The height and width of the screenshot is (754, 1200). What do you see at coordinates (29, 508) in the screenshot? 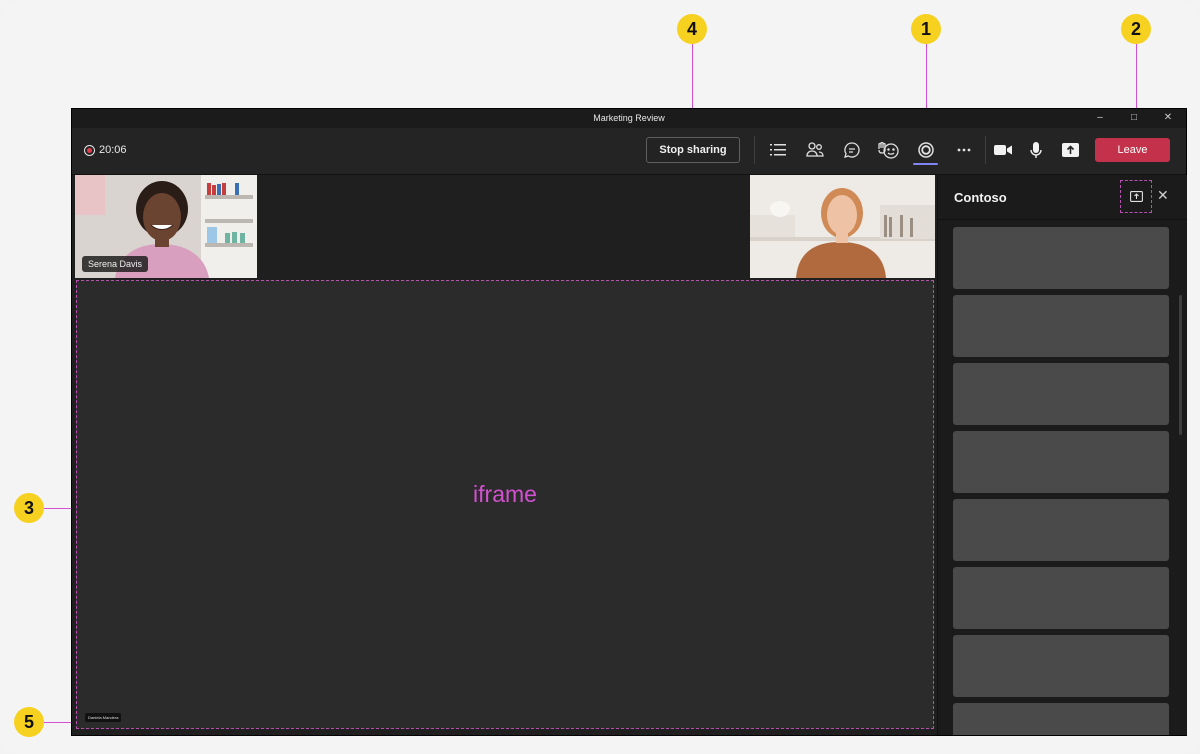
I see `callout-badge: 3` at bounding box center [29, 508].